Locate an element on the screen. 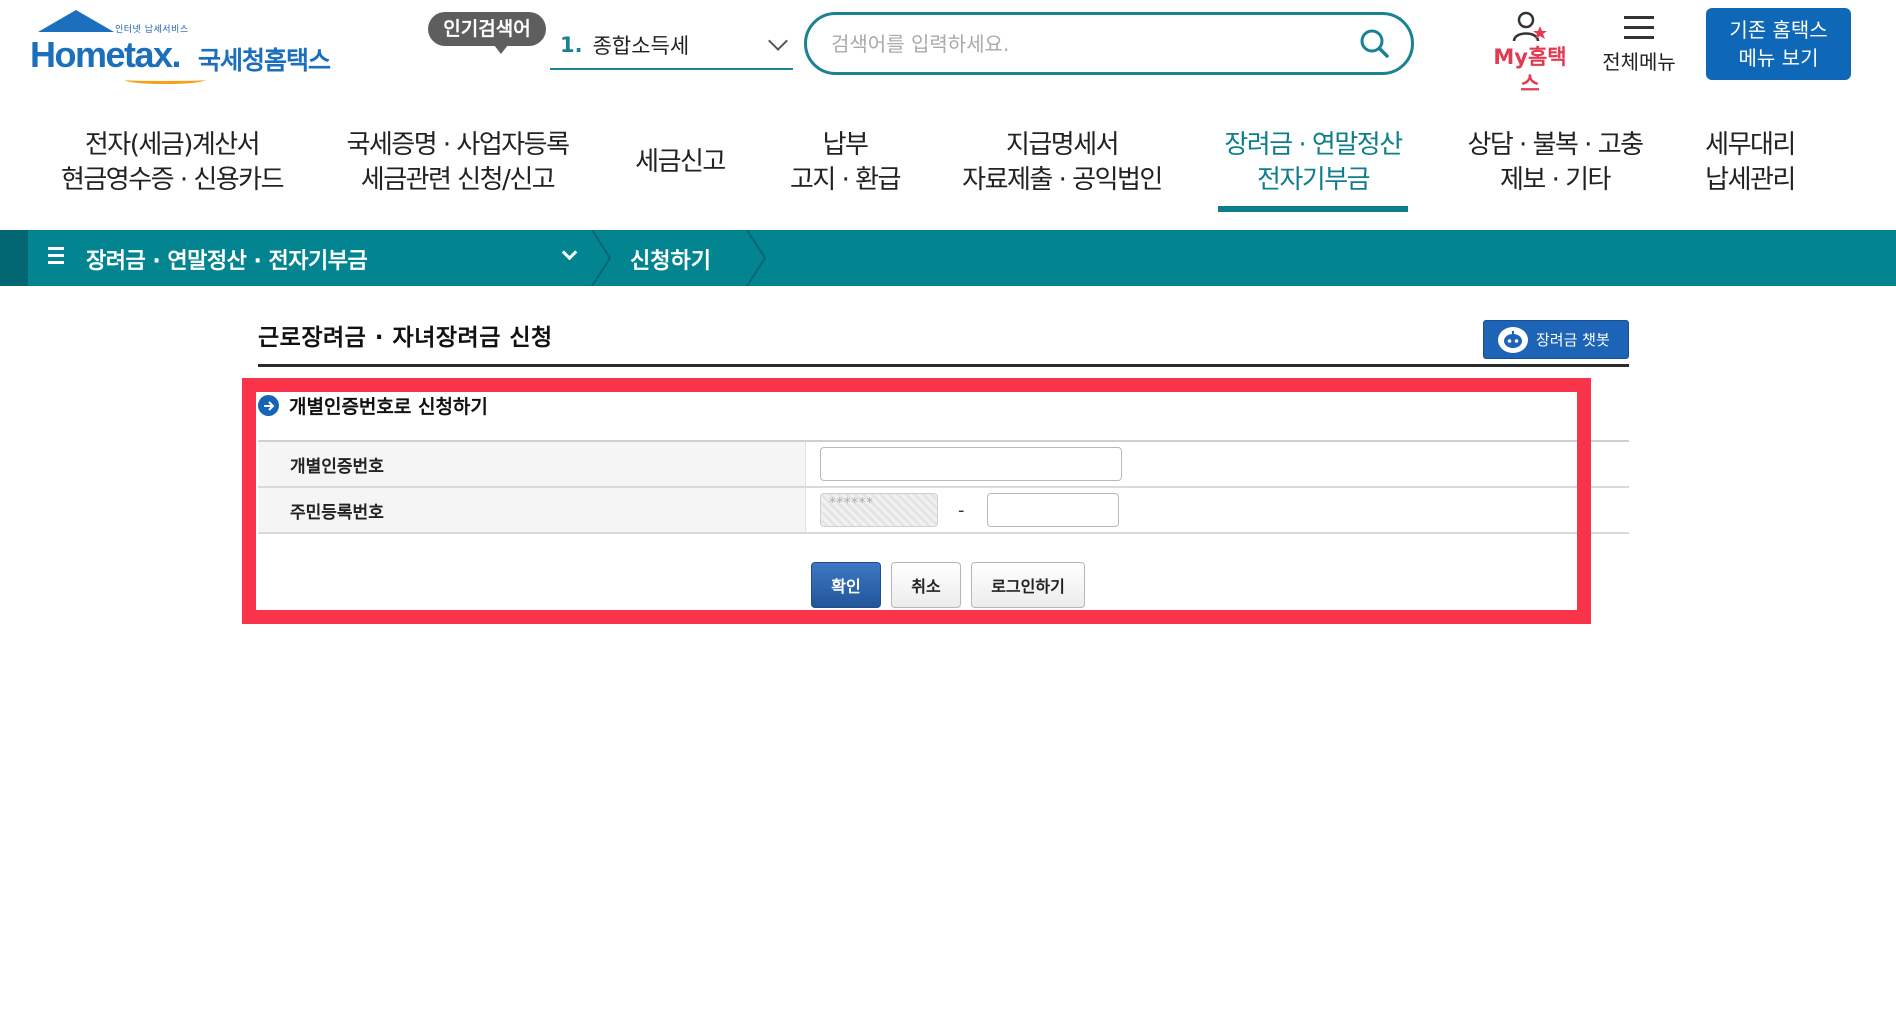 This screenshot has width=1896, height=1011. auth-number-label: 개별인증번호 is located at coordinates (532, 464).